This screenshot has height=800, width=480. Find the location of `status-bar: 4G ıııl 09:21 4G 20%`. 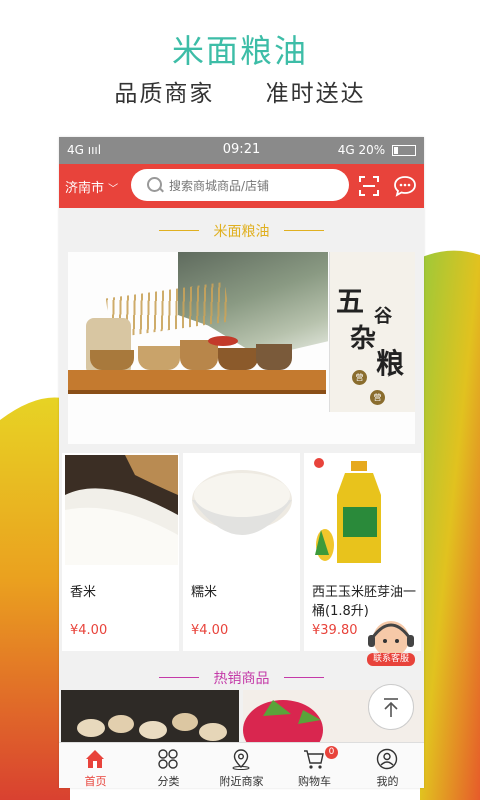

status-bar: 4G ıııl 09:21 4G 20% is located at coordinates (241, 150).